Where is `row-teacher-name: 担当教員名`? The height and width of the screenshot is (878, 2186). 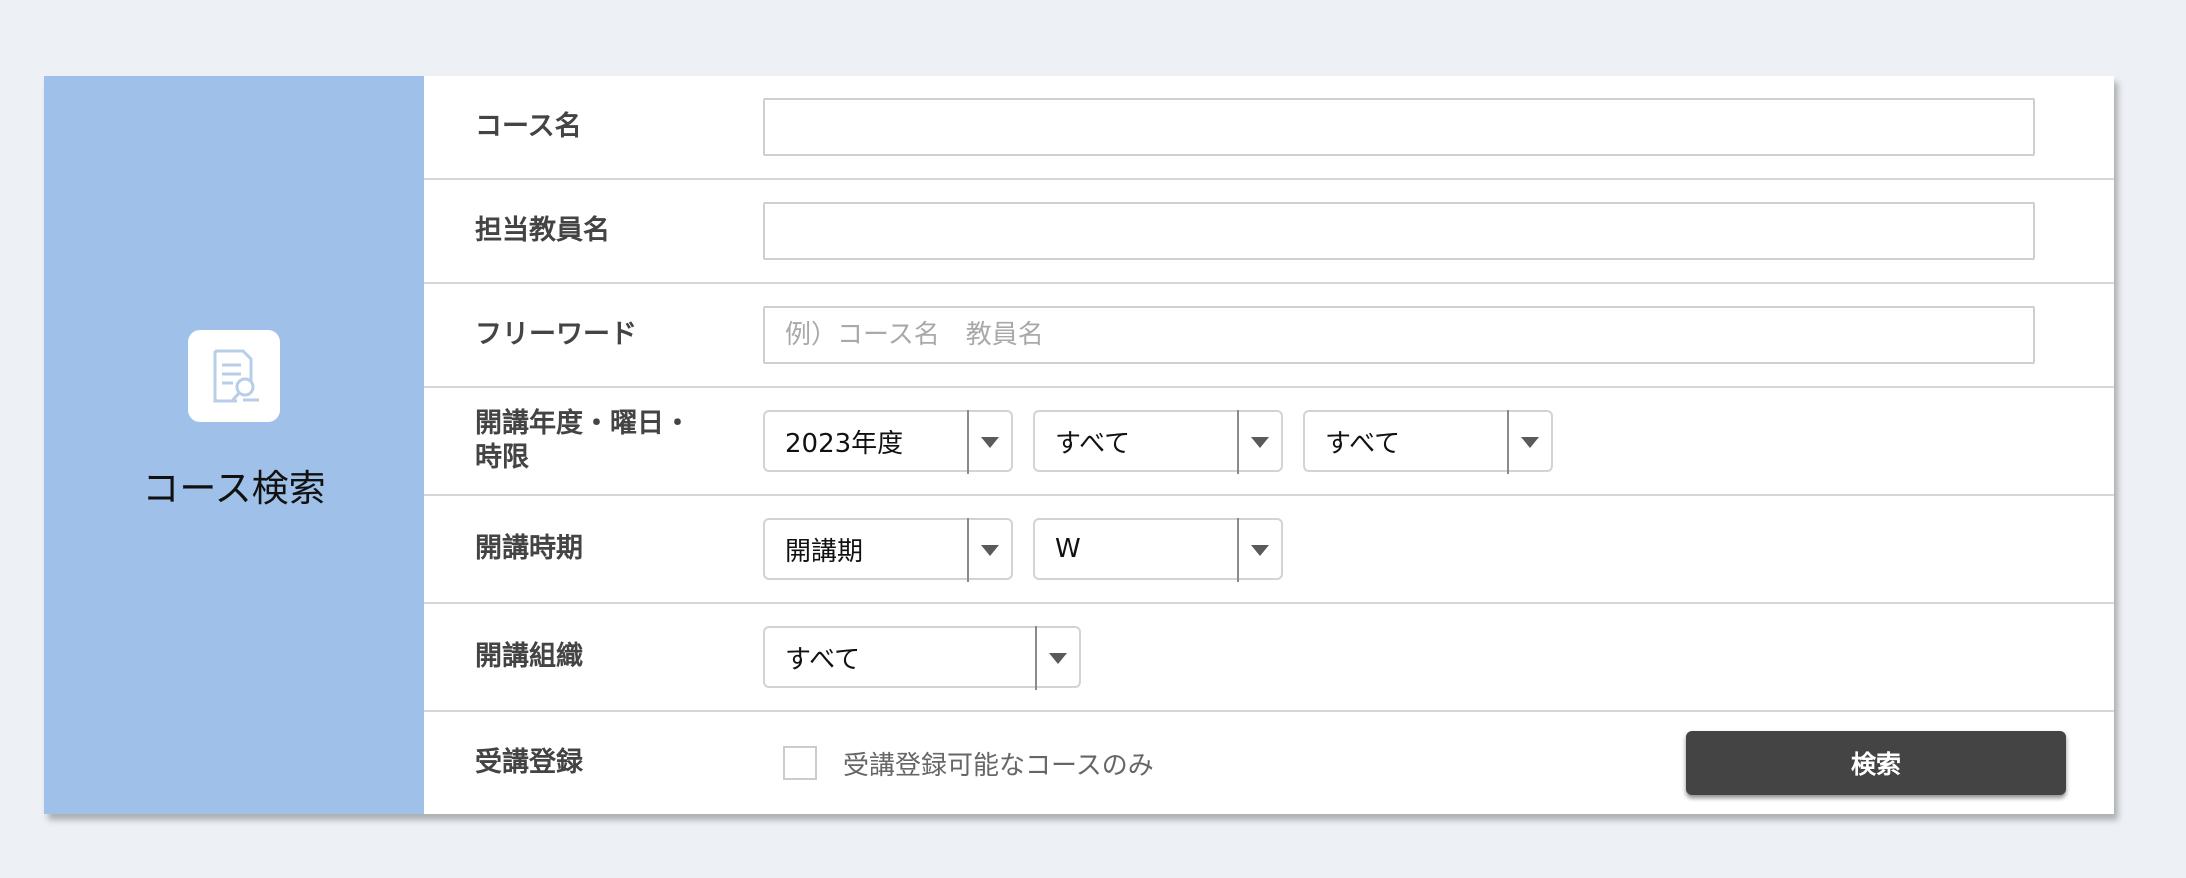
row-teacher-name: 担当教員名 is located at coordinates (1269, 232).